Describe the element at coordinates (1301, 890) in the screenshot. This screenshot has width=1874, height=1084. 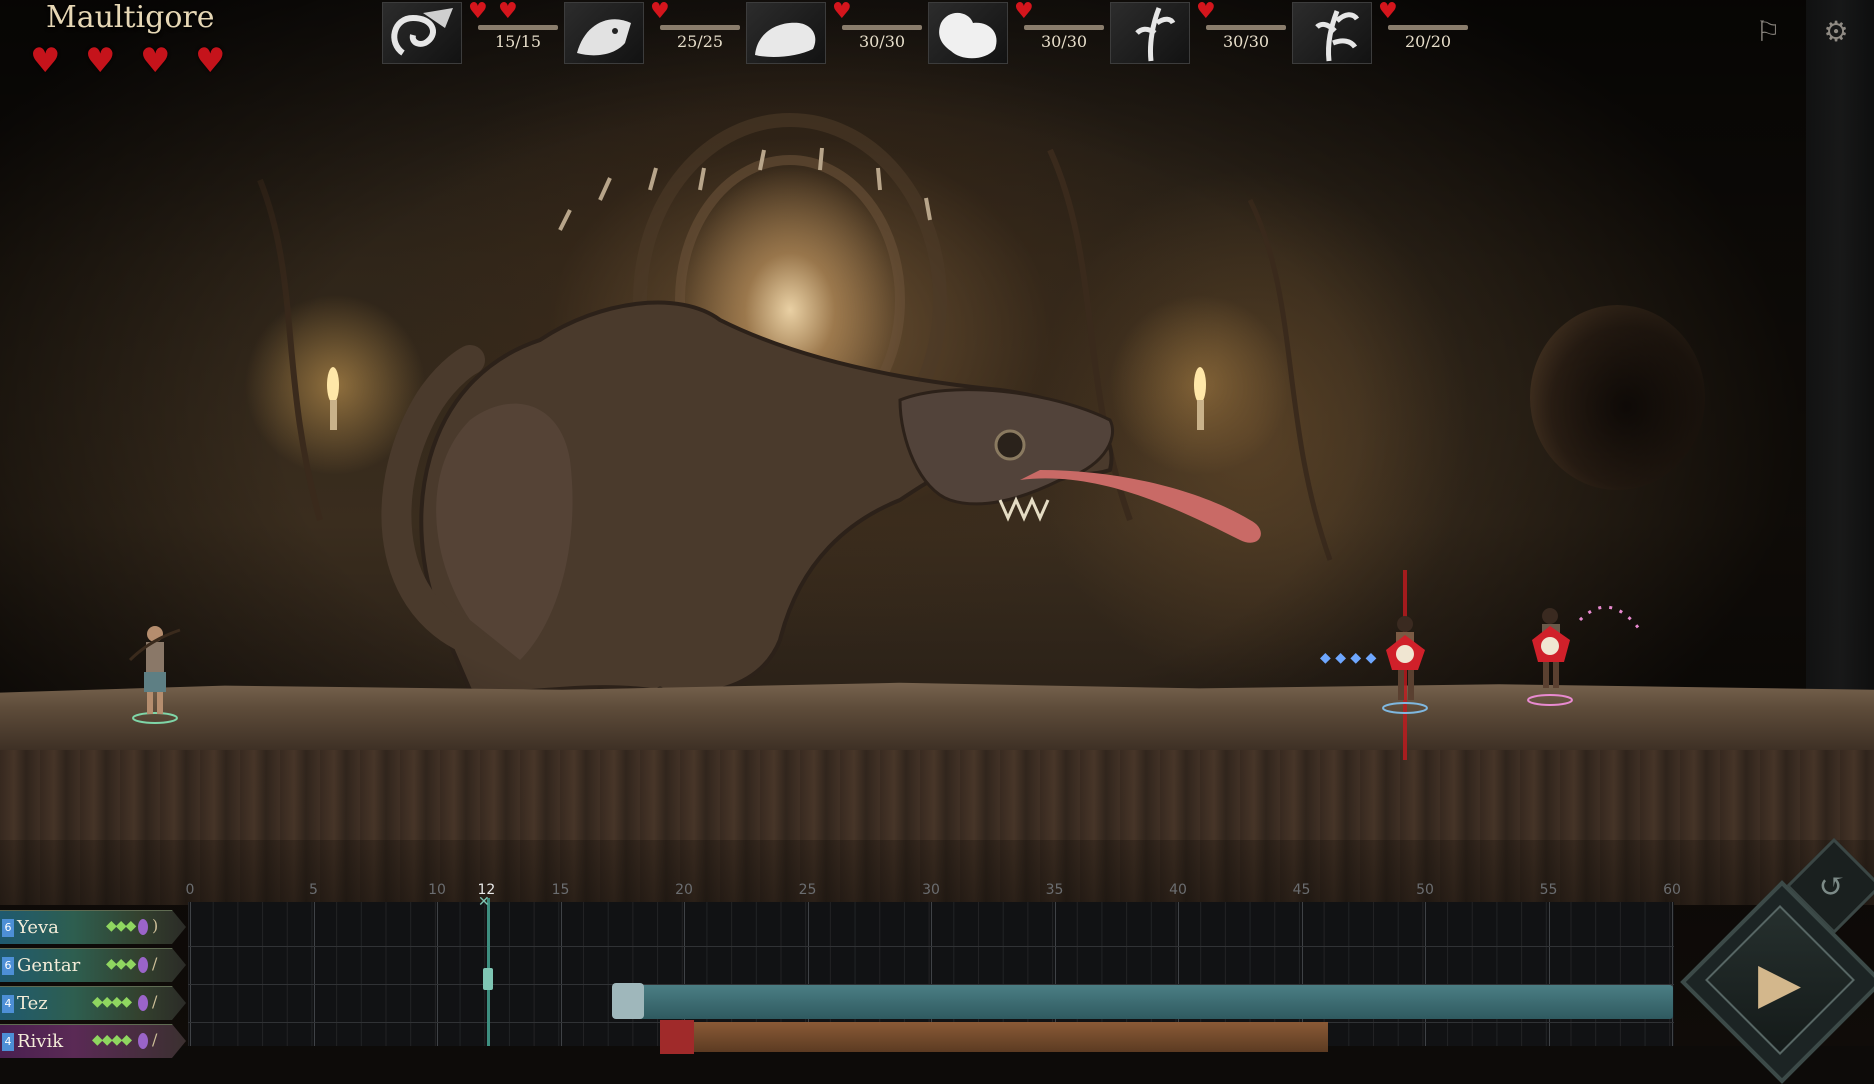
I see `timeline-tick-label: 45` at that location.